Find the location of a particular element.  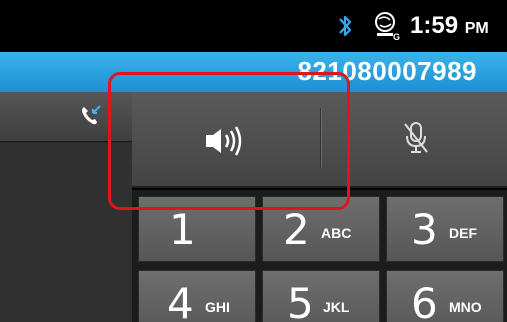

call-transfer-icon is located at coordinates (91, 115).